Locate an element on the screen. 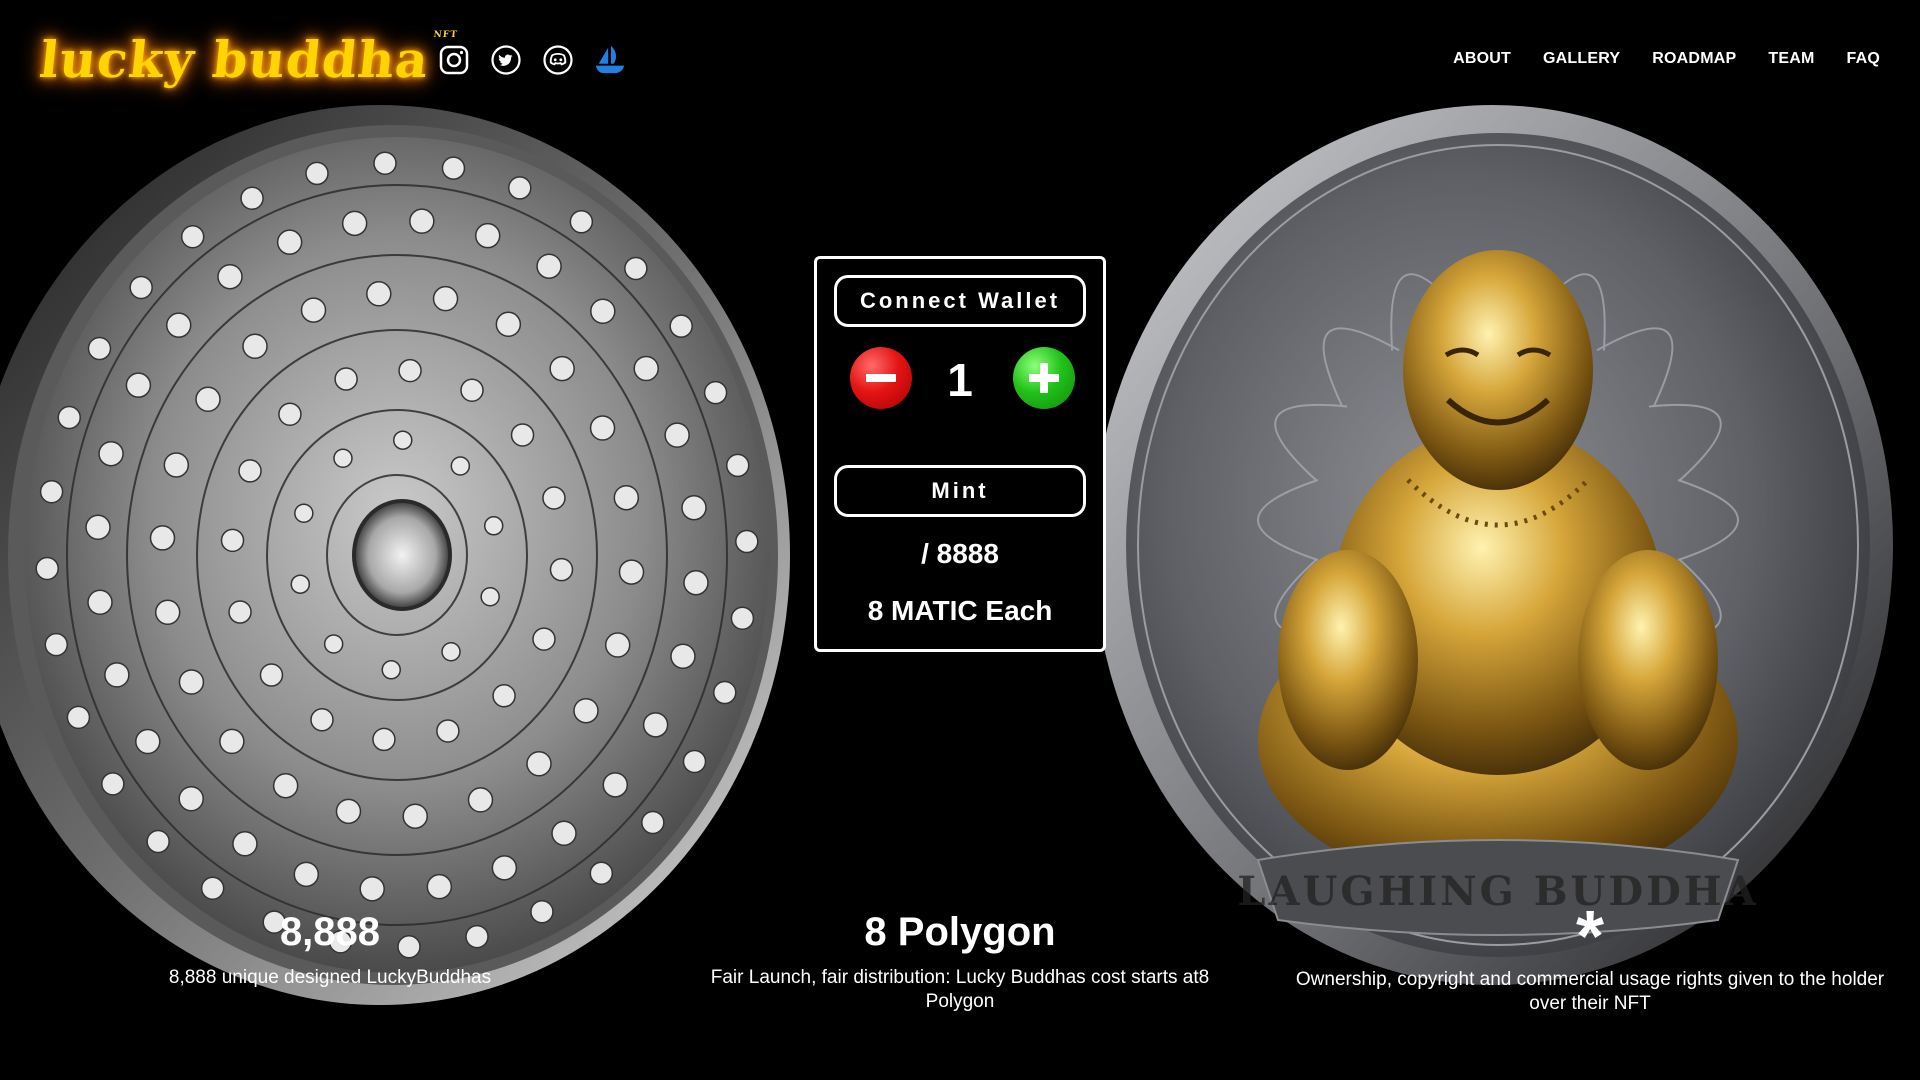 The image size is (1920, 1080). mint-price: 8 MATIC Each is located at coordinates (960, 610).